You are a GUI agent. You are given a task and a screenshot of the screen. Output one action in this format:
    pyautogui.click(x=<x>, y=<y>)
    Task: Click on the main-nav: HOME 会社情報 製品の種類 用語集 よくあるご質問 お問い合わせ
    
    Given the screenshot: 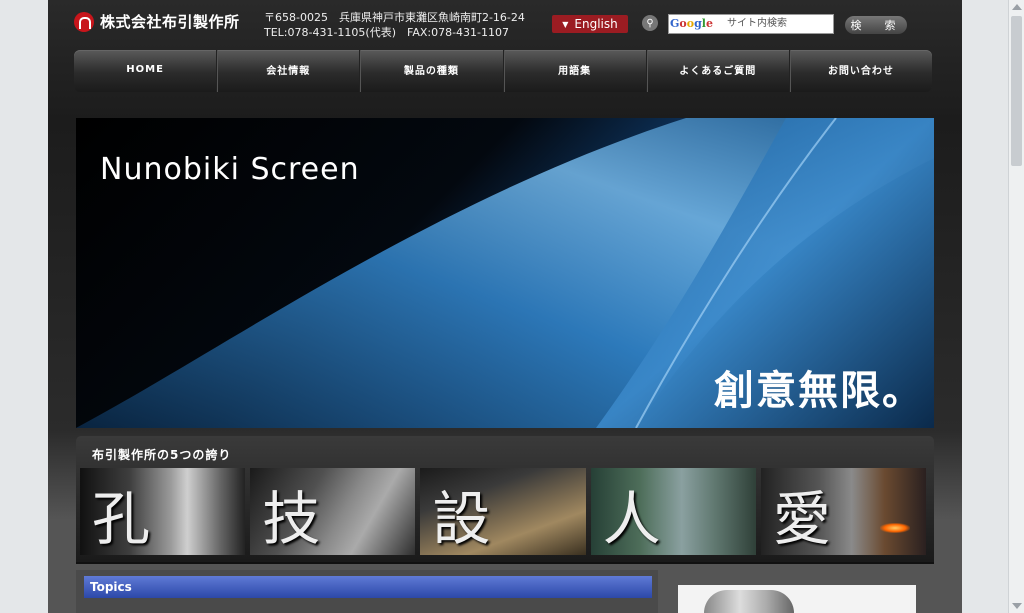 What is the action you would take?
    pyautogui.click(x=503, y=71)
    